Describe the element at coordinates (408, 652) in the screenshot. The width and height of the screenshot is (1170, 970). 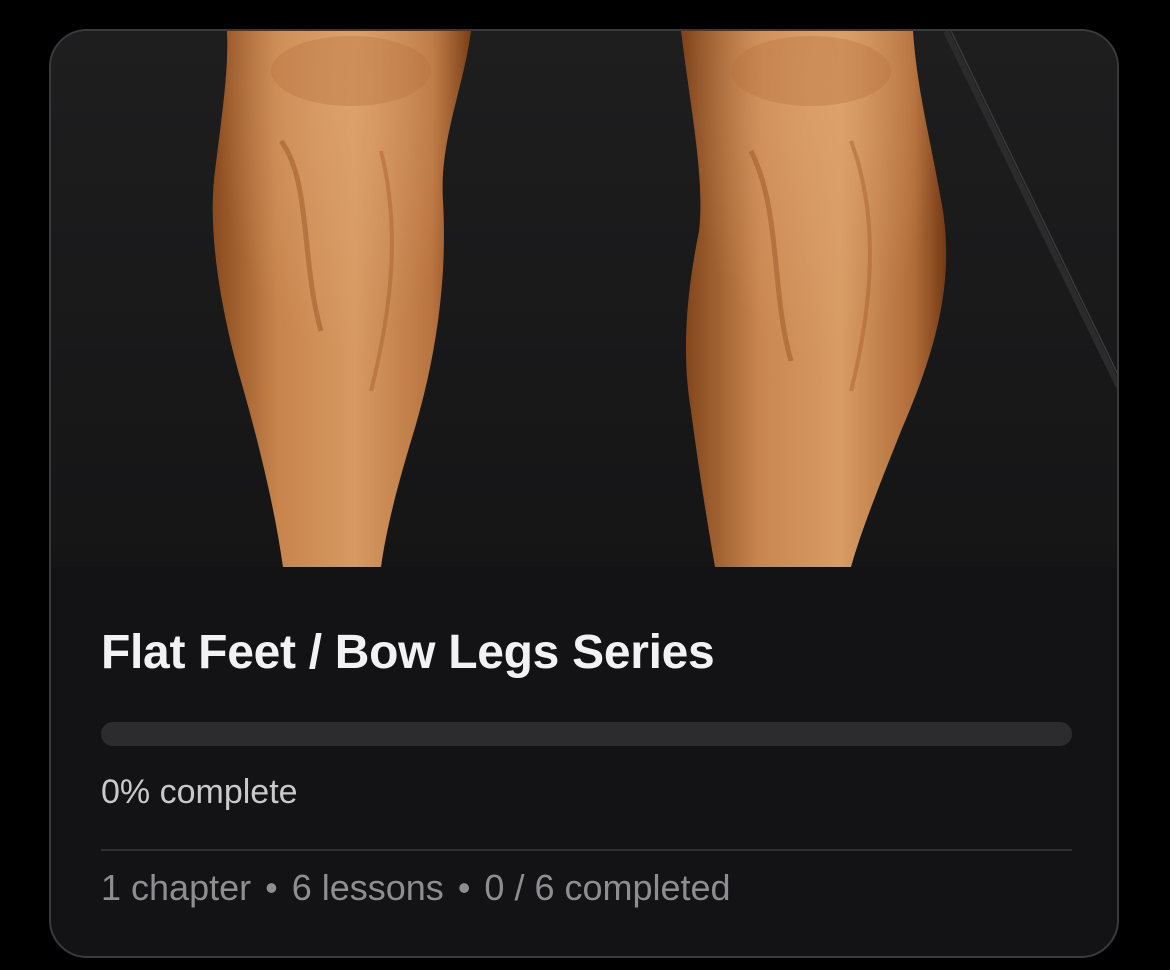
I see `course-title: Flat Feet / Bow Legs Series` at that location.